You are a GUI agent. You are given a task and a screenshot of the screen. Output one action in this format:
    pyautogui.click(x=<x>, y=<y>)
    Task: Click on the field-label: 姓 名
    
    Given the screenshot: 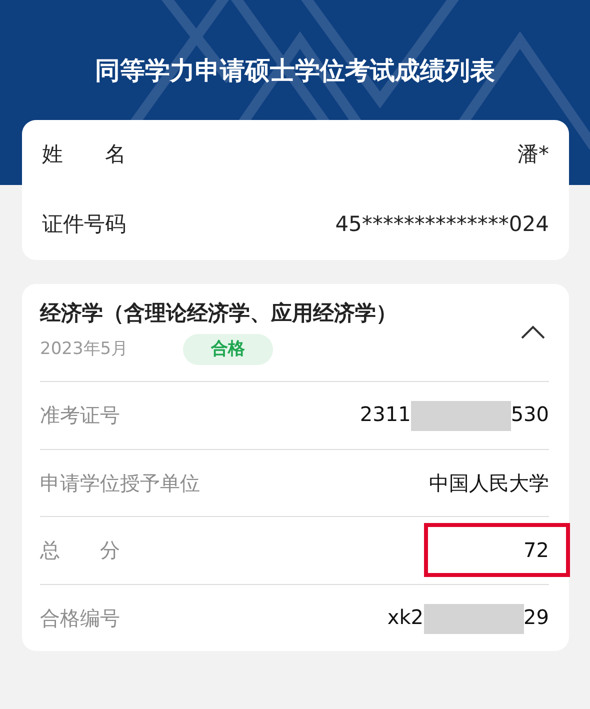 What is the action you would take?
    pyautogui.click(x=84, y=154)
    